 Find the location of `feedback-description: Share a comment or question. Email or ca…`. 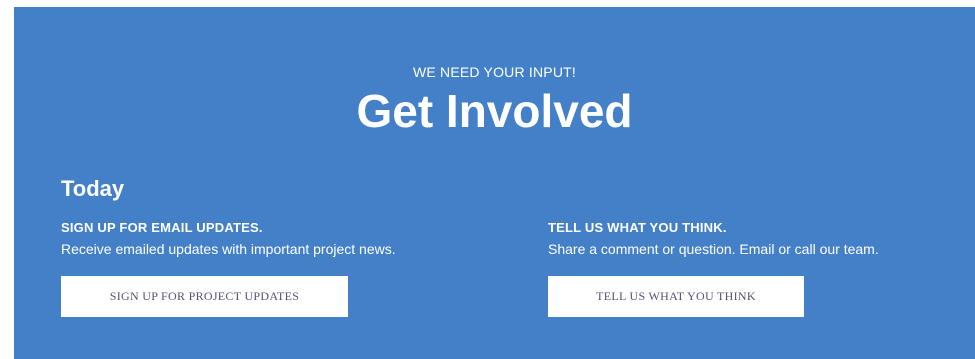

feedback-description: Share a comment or question. Email or ca… is located at coordinates (713, 249).